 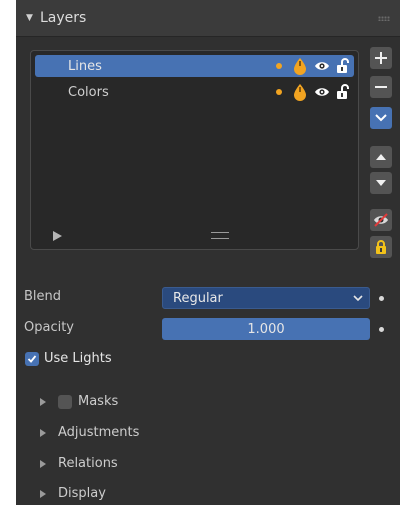 I want to click on move-down-icon, so click(x=381, y=183).